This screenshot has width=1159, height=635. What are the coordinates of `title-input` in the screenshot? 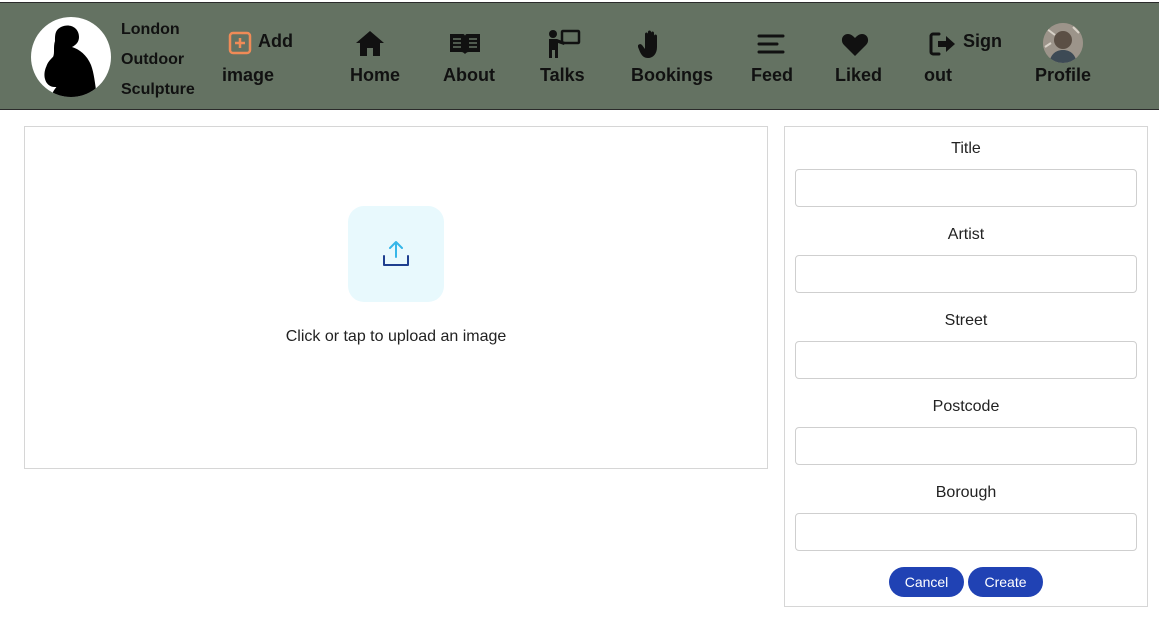 It's located at (966, 188).